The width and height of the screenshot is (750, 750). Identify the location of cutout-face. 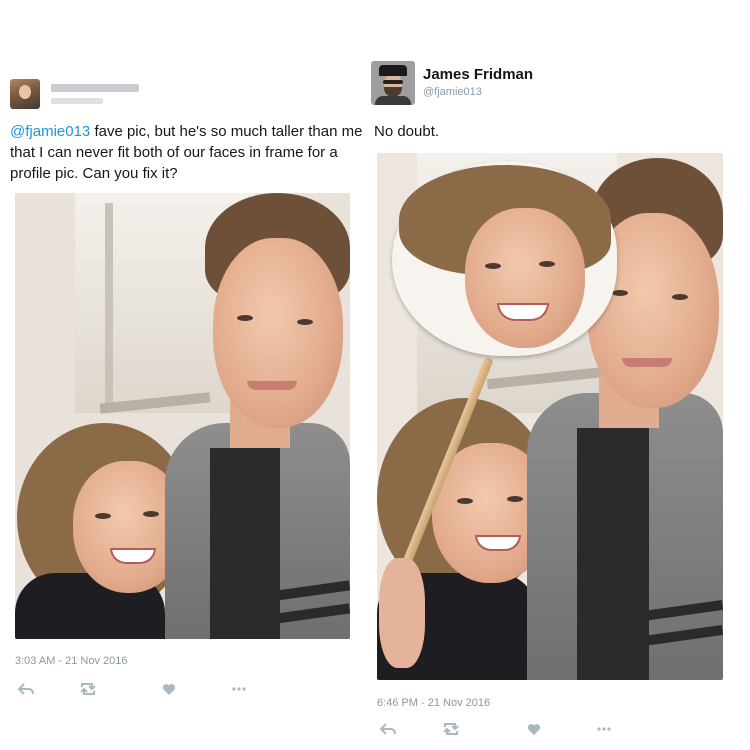
(525, 278).